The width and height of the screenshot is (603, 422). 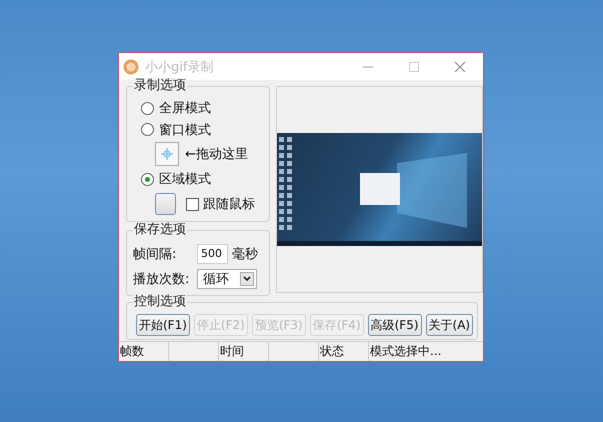 What do you see at coordinates (227, 278) in the screenshot?
I see `repeat-dropdown: 循环` at bounding box center [227, 278].